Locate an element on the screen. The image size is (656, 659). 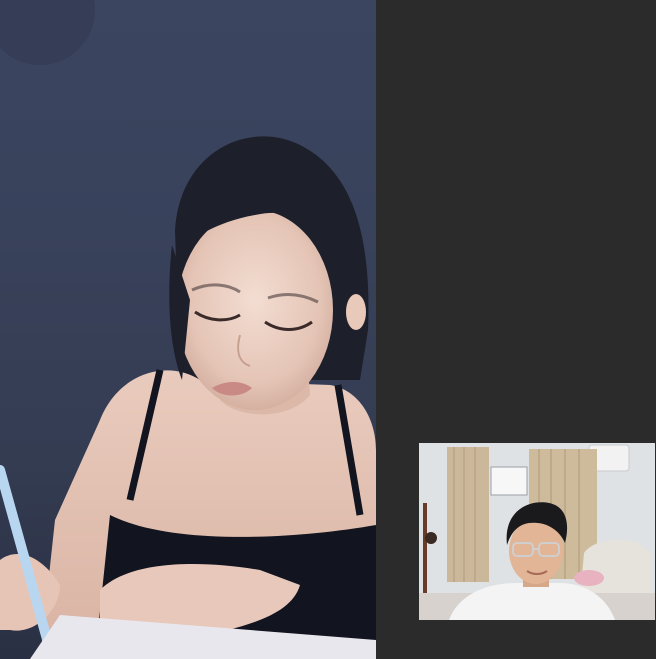
self-view-video is located at coordinates (537, 531).